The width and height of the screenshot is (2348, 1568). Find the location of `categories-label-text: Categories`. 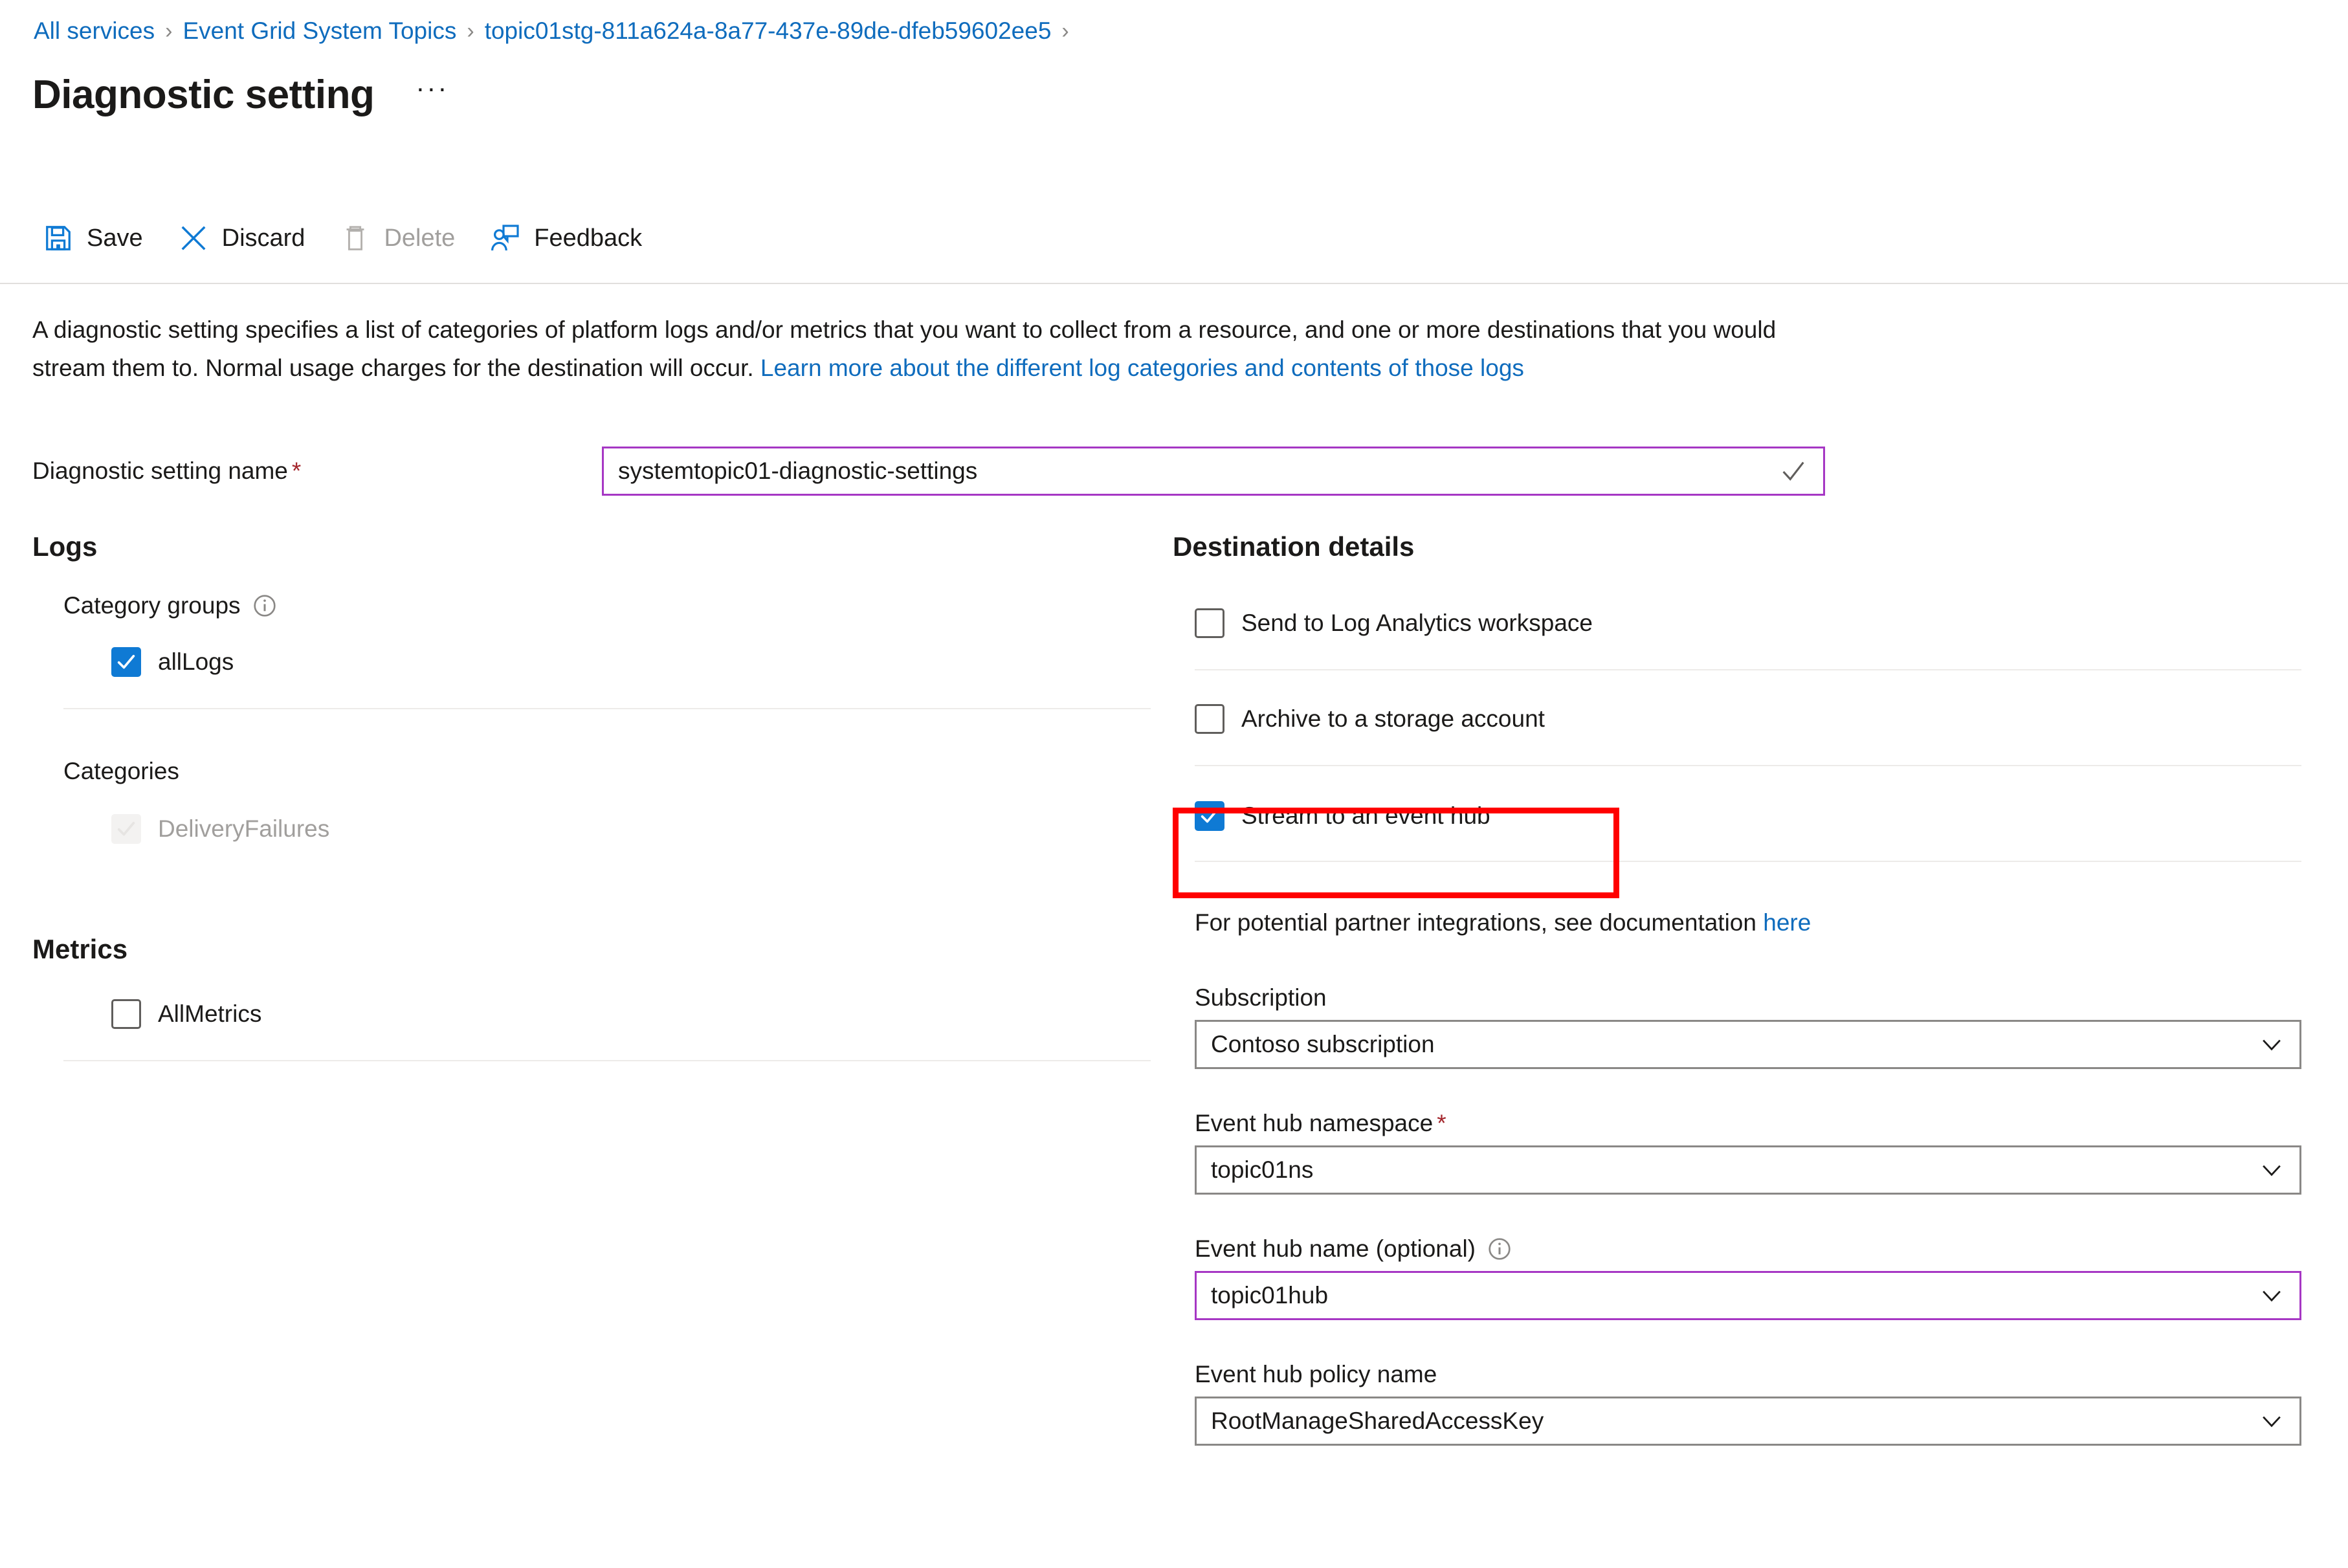

categories-label-text: Categories is located at coordinates (121, 771).